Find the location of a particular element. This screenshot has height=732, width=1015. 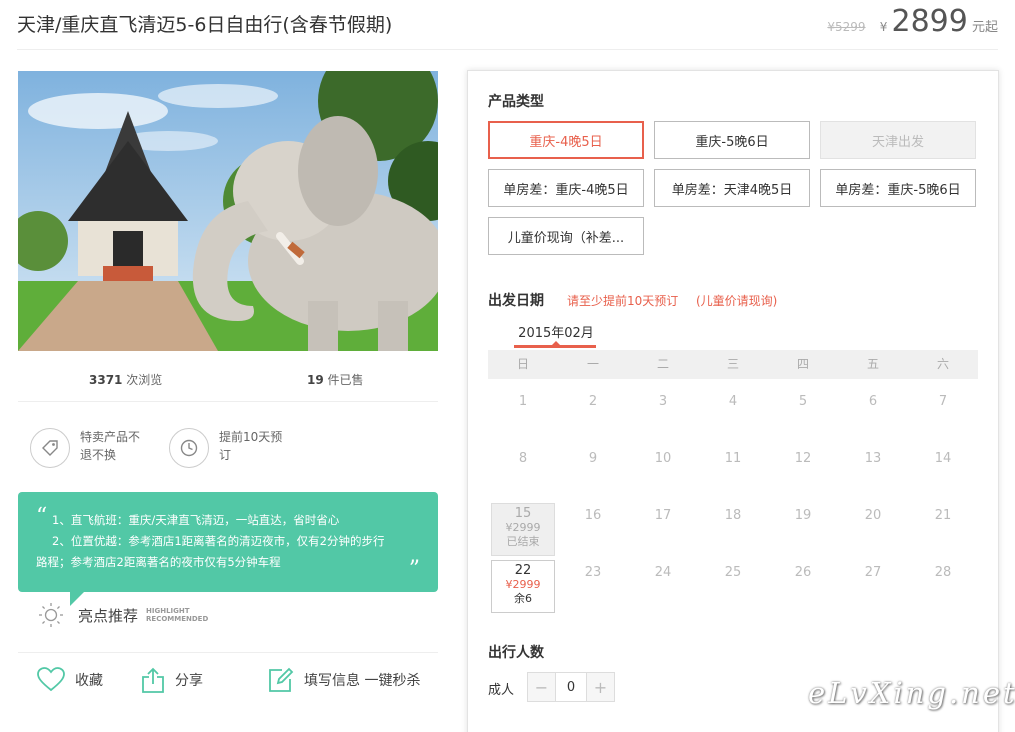

travelers-title: 出行人数 is located at coordinates (516, 653).